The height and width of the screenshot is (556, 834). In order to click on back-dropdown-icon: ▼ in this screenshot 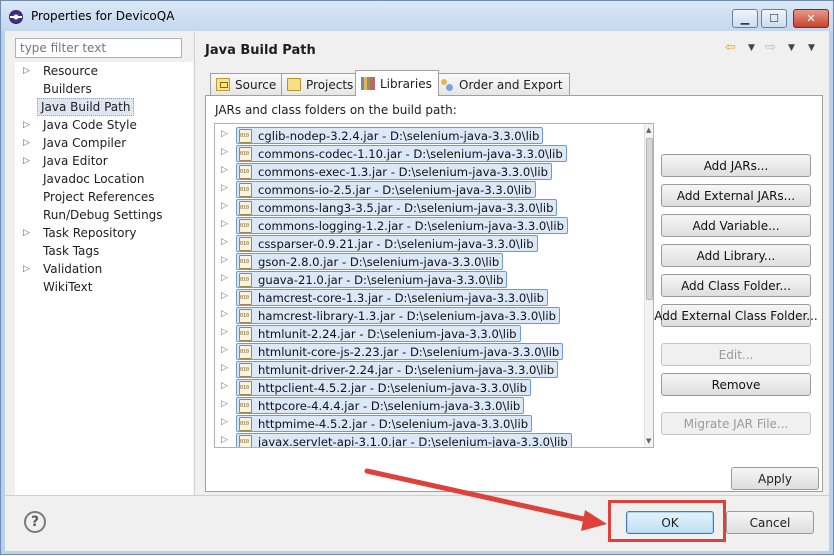, I will do `click(751, 48)`.